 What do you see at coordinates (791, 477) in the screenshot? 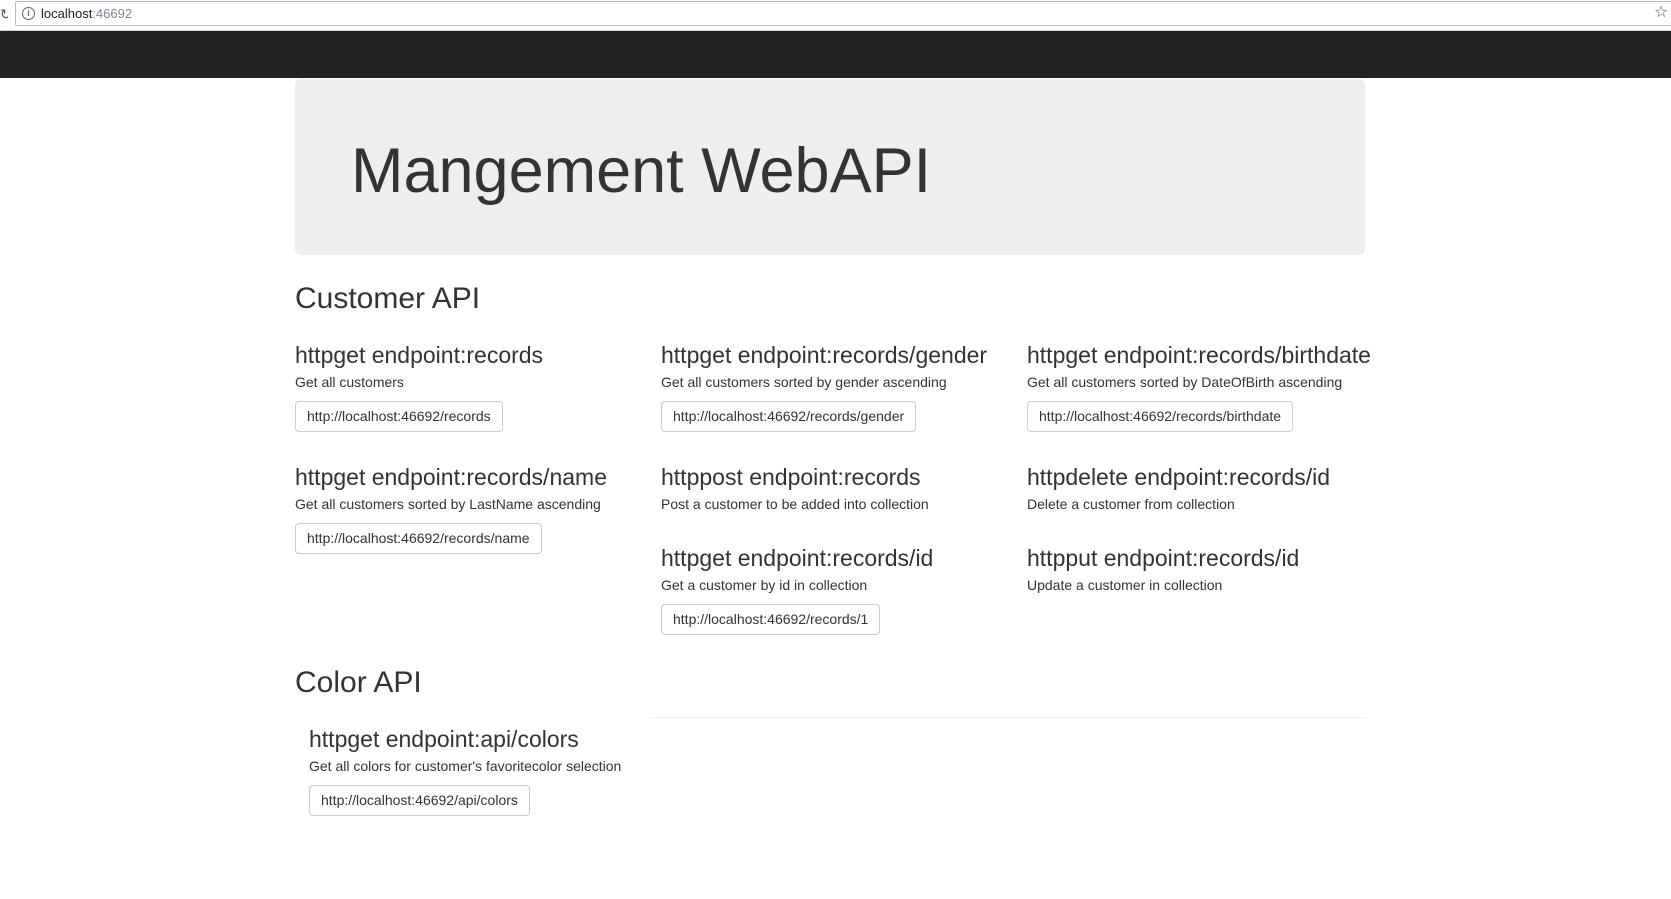
I see `endpoint-heading: httppost endpoint:records` at bounding box center [791, 477].